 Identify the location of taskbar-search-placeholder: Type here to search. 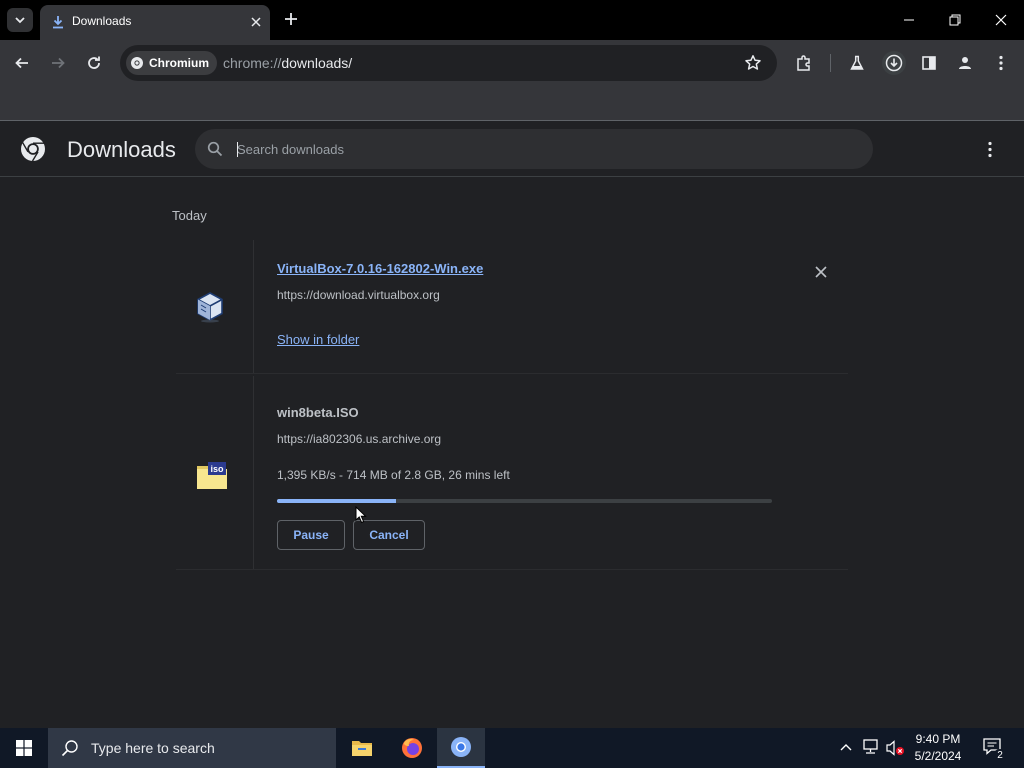
(153, 748).